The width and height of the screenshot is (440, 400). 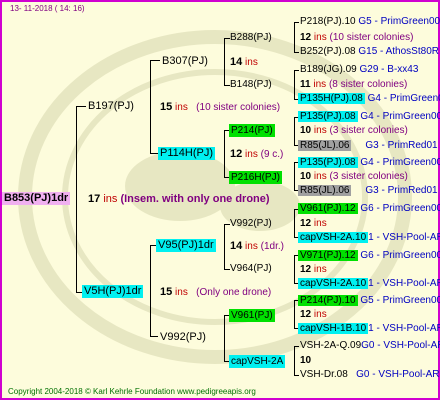 I want to click on queen-capvsh2a: capVSH-2A, so click(x=257, y=361).